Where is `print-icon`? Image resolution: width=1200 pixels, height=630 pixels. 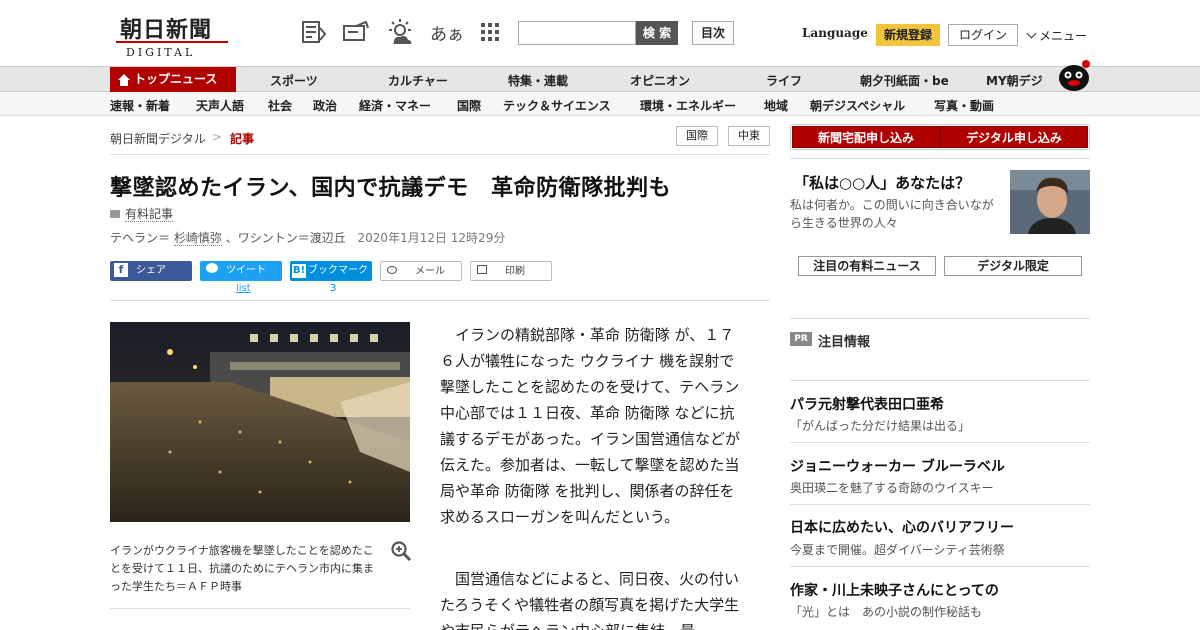
print-icon is located at coordinates (482, 269).